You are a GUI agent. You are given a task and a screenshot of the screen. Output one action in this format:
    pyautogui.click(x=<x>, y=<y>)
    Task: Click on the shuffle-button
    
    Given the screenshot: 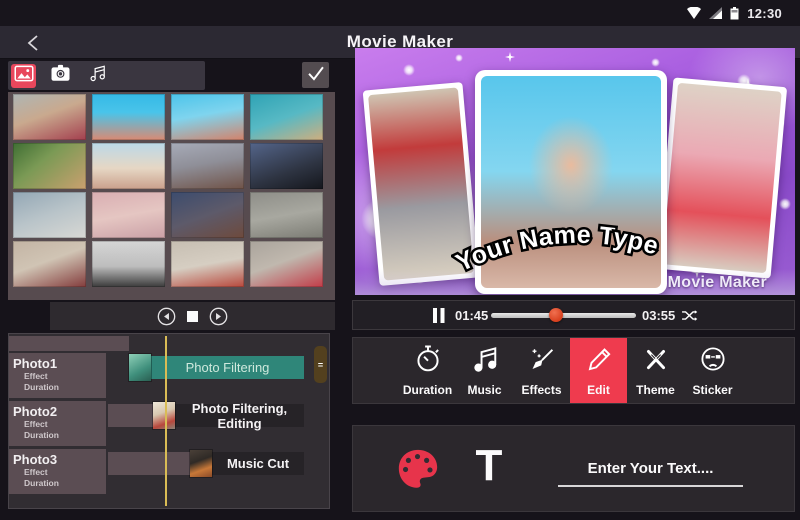 What is the action you would take?
    pyautogui.click(x=689, y=315)
    